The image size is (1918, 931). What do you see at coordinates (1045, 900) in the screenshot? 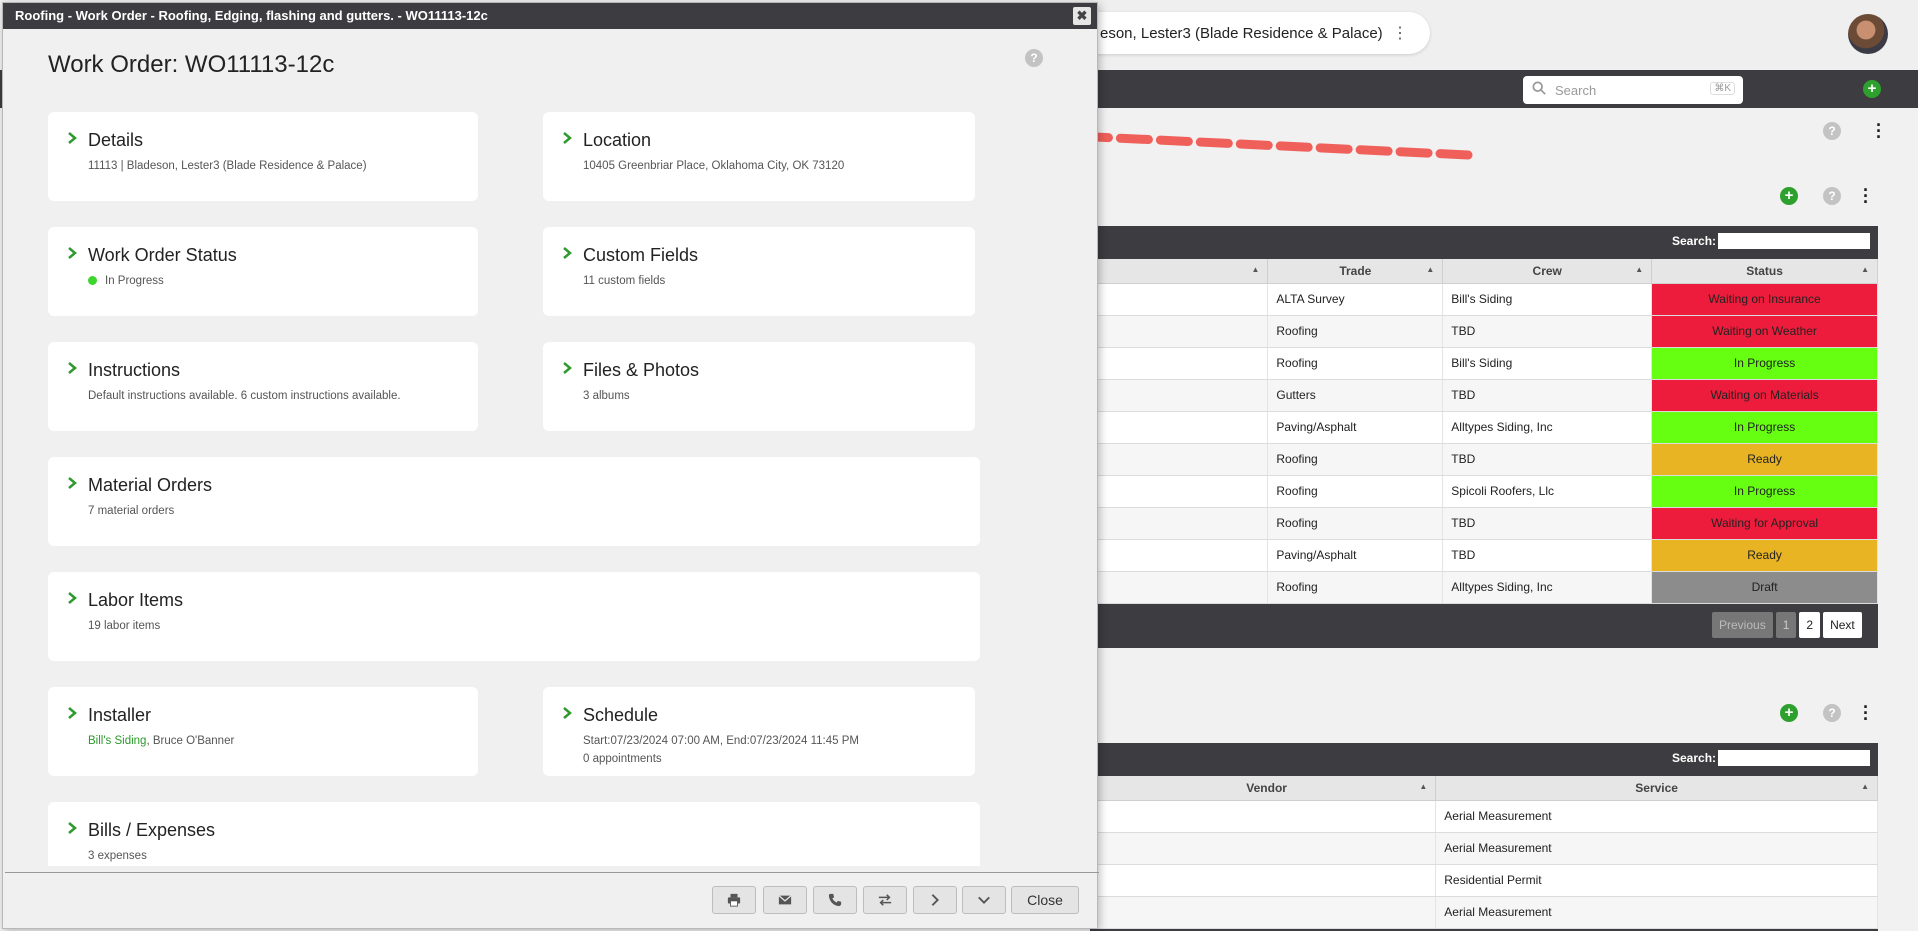
I see `close-button: Close` at bounding box center [1045, 900].